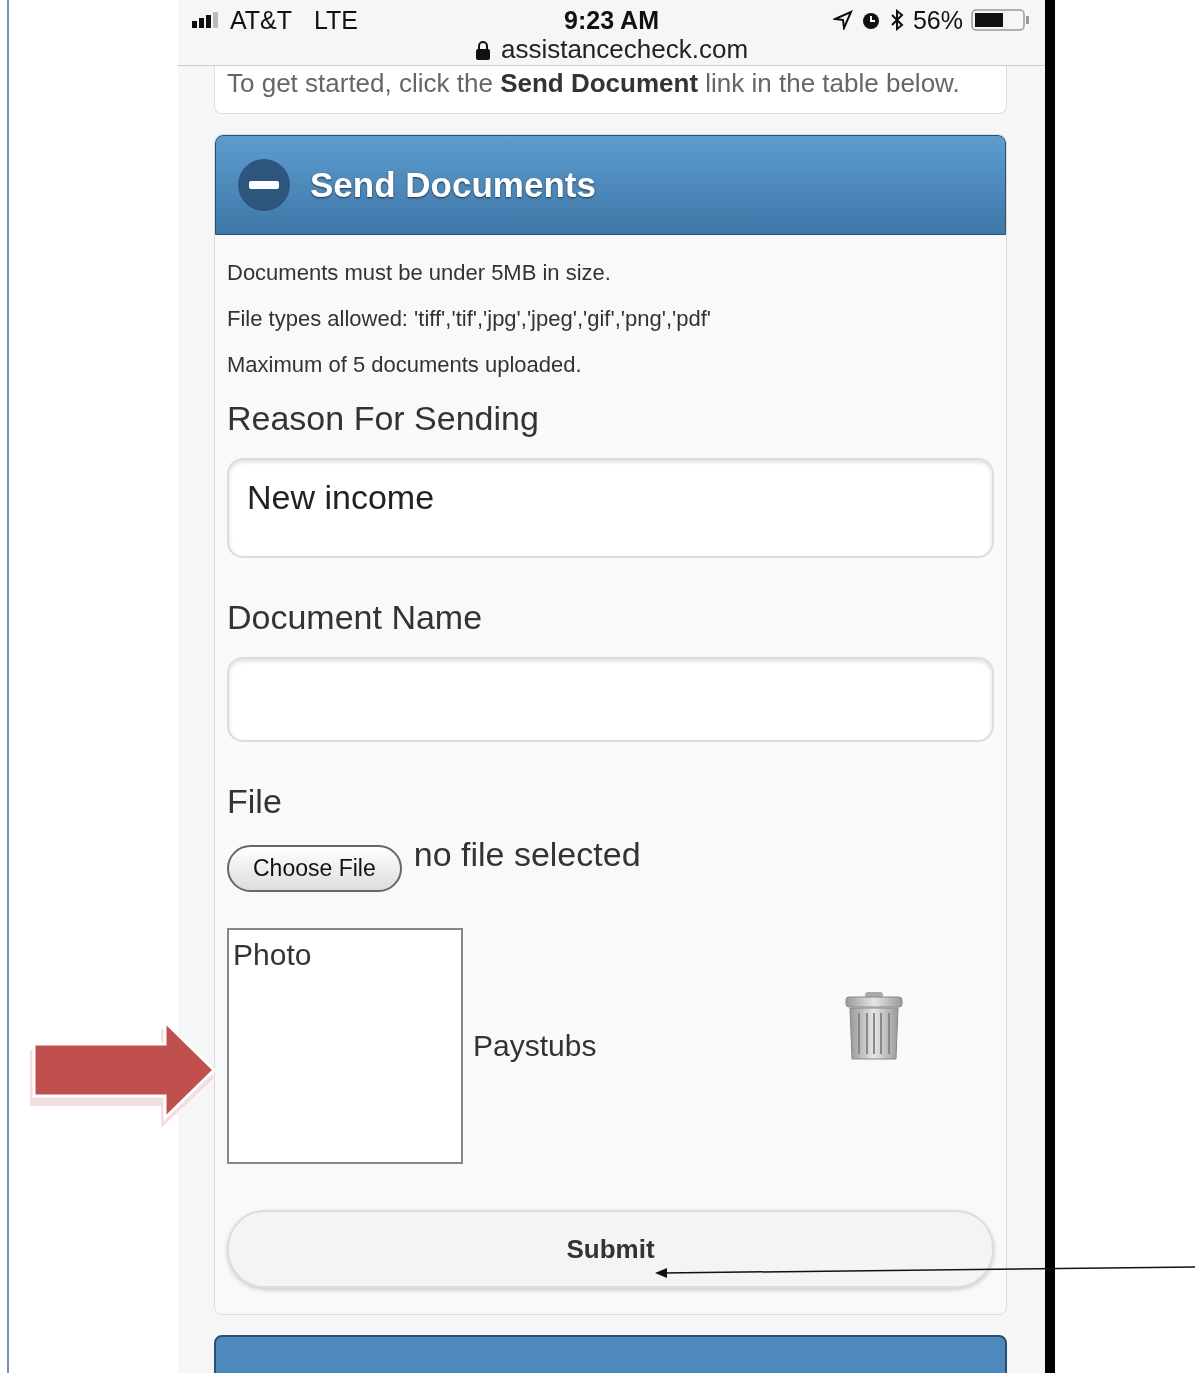 The image size is (1195, 1373). What do you see at coordinates (610, 1354) in the screenshot?
I see `panel-header` at bounding box center [610, 1354].